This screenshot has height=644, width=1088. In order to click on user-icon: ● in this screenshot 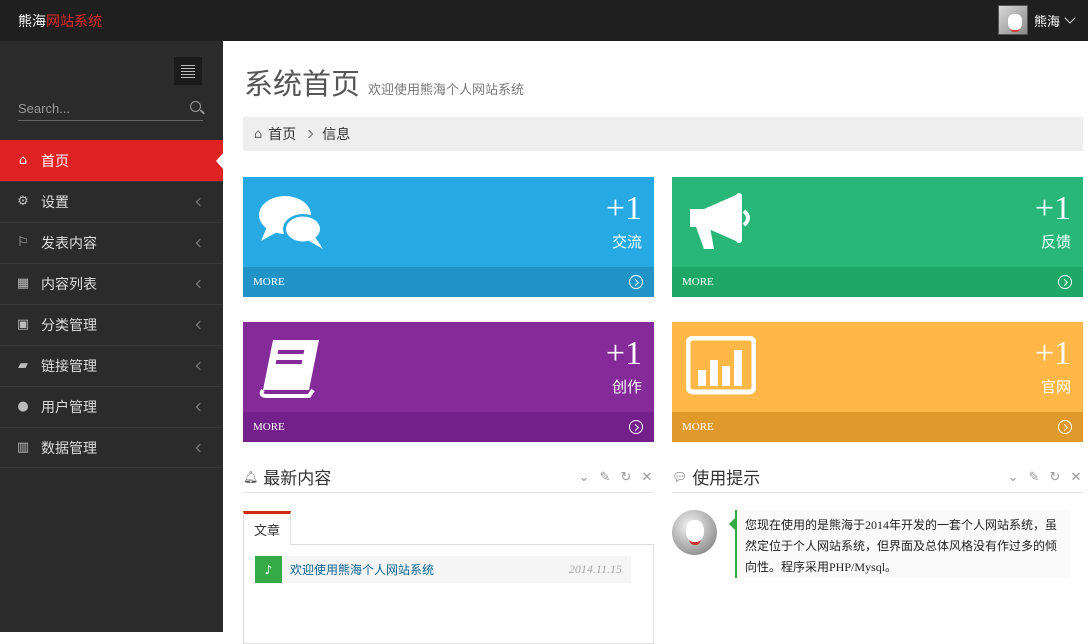, I will do `click(23, 406)`.